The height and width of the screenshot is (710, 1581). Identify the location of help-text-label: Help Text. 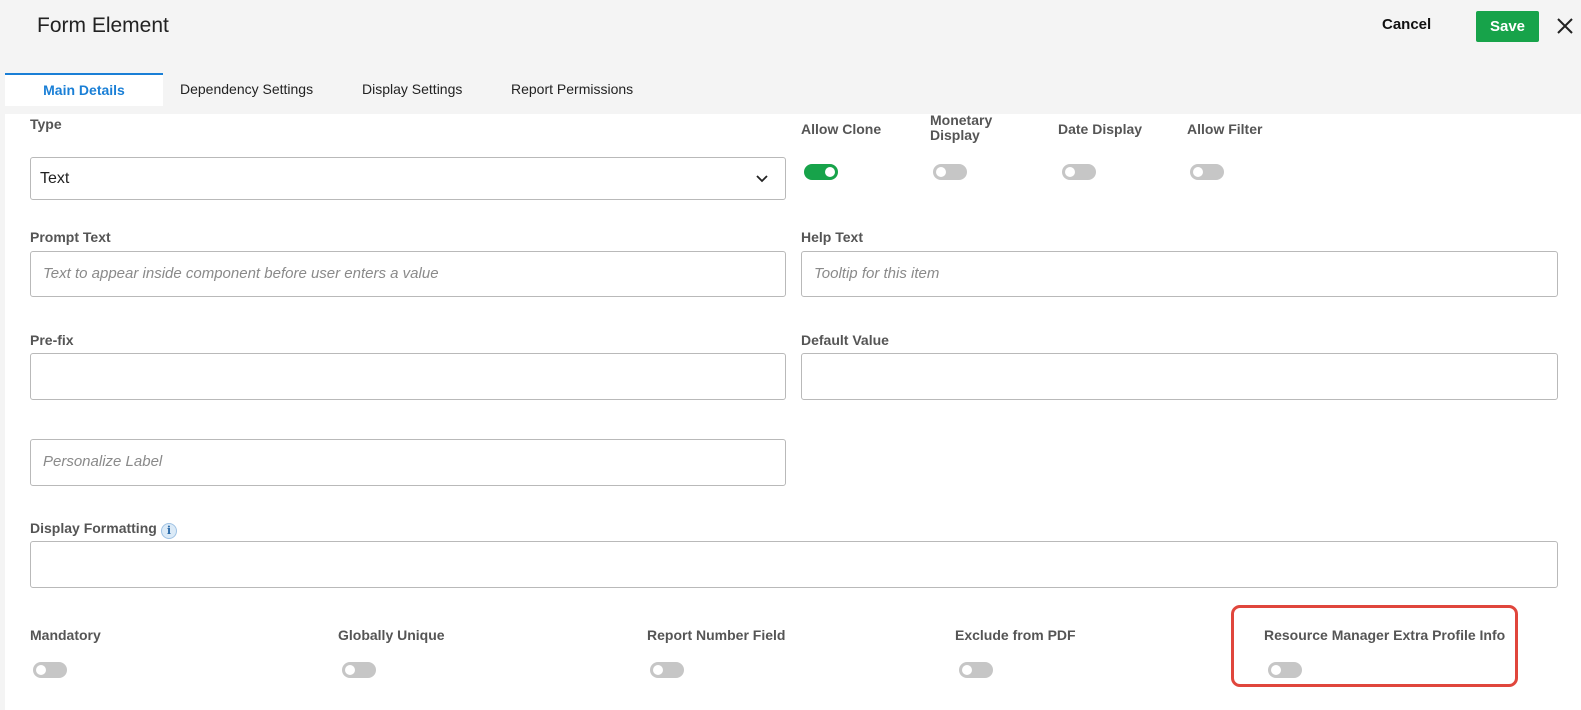
(832, 237).